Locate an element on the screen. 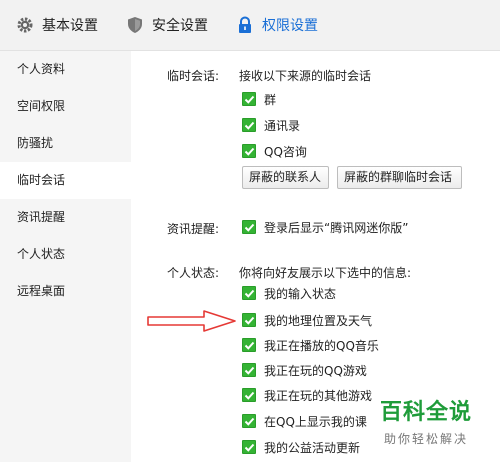 This screenshot has width=500, height=462. tab-label: 基本设置 is located at coordinates (70, 26).